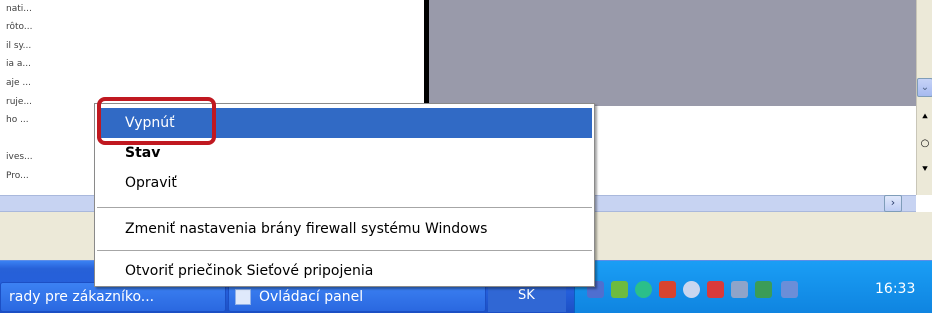 Image resolution: width=932 pixels, height=313 pixels. What do you see at coordinates (739, 289) in the screenshot?
I see `device-icon` at bounding box center [739, 289].